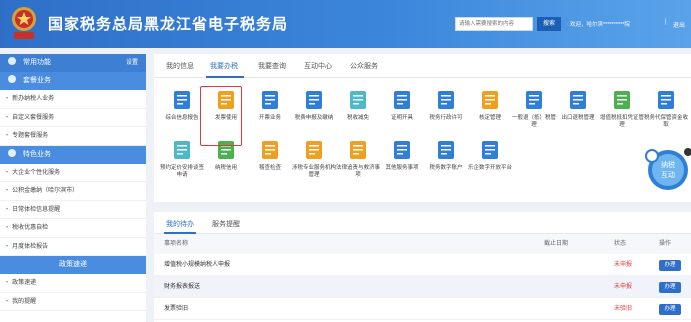 The height and width of the screenshot is (322, 691). What do you see at coordinates (269, 168) in the screenshot?
I see `app-label: 稽查检查` at bounding box center [269, 168].